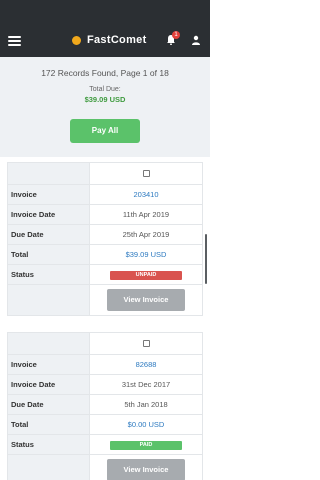 This screenshot has width=320, height=480. I want to click on top-navbar: FastComet 1, so click(105, 28).